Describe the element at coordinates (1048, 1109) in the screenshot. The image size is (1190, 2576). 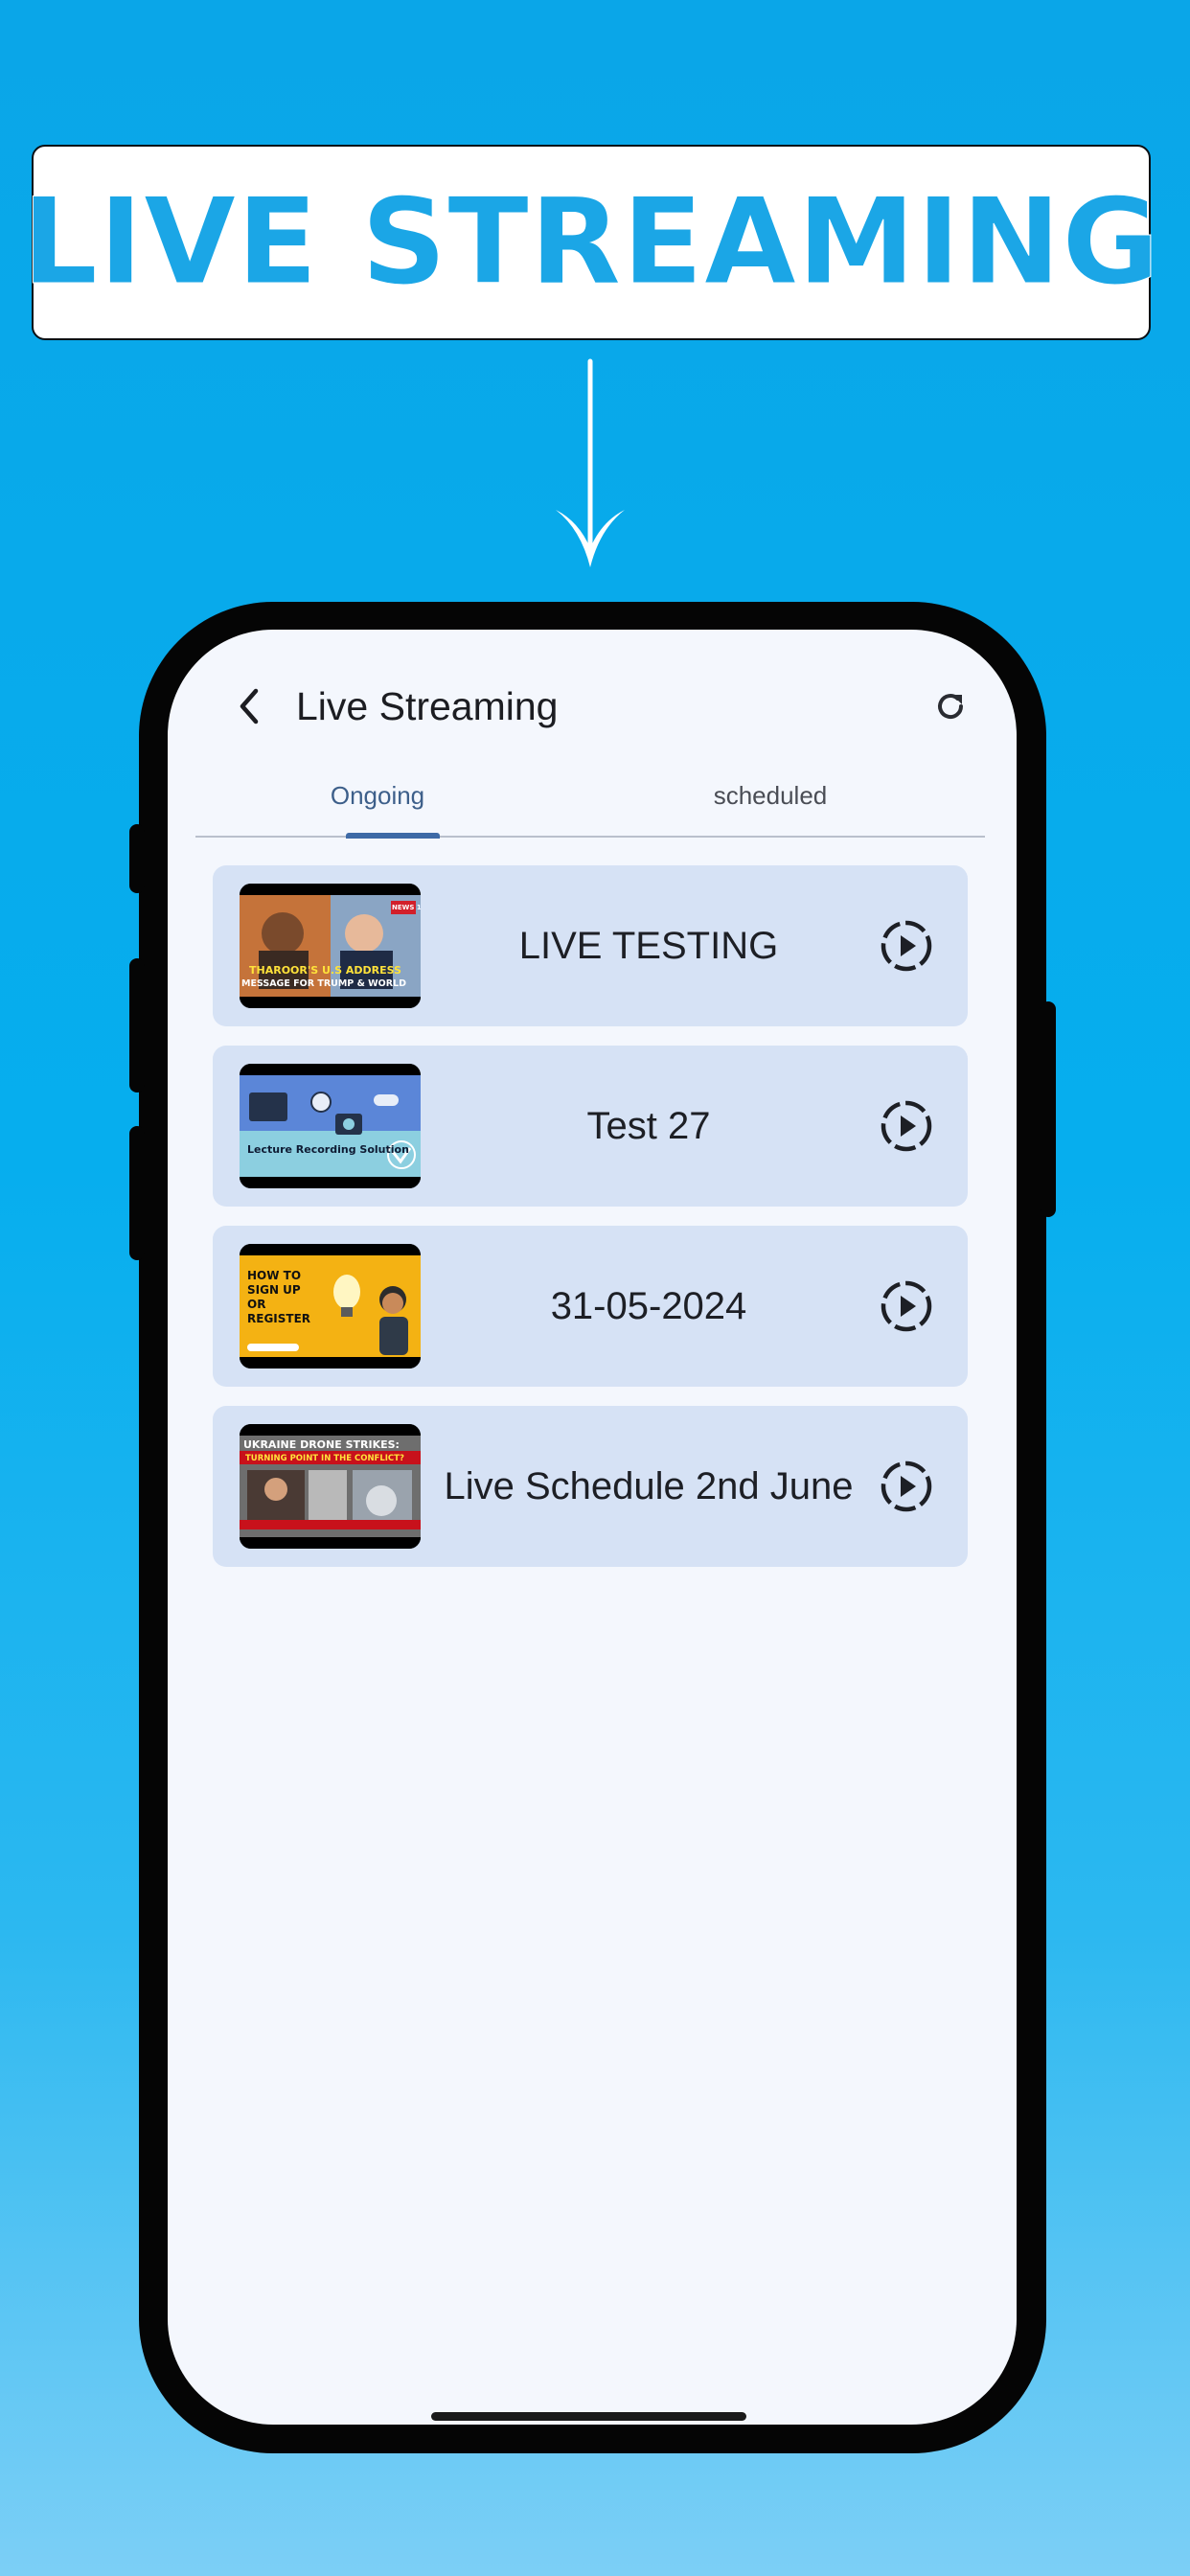
I see `phone-button-power` at that location.